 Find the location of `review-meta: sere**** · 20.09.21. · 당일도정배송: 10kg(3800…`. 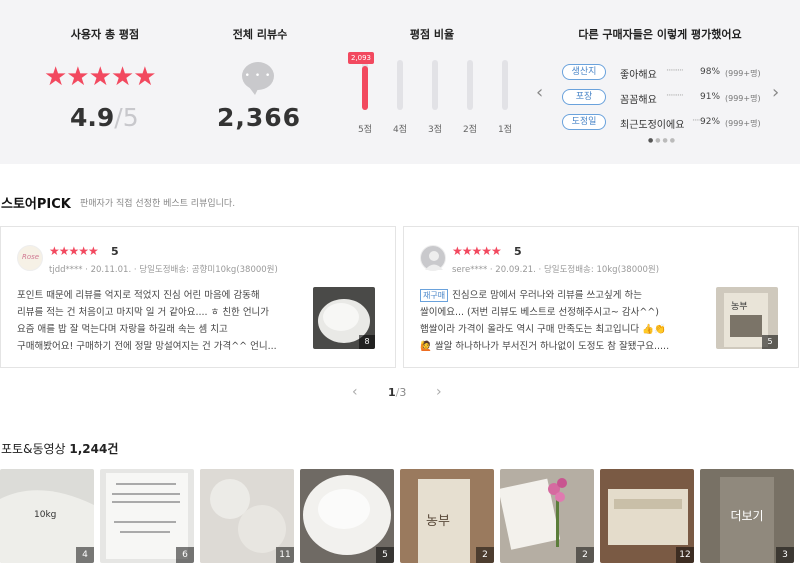

review-meta: sere**** · 20.09.21. · 당일도정배송: 10kg(3800… is located at coordinates (556, 270).